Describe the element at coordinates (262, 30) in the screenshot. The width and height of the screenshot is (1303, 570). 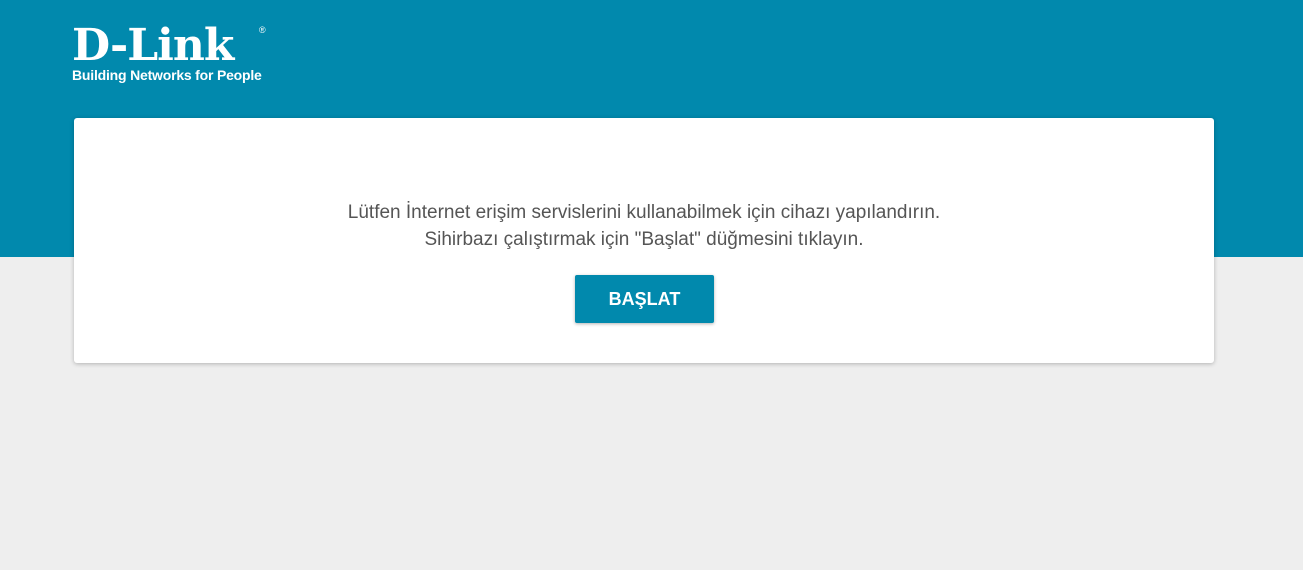
I see `registered-mark: ®` at that location.